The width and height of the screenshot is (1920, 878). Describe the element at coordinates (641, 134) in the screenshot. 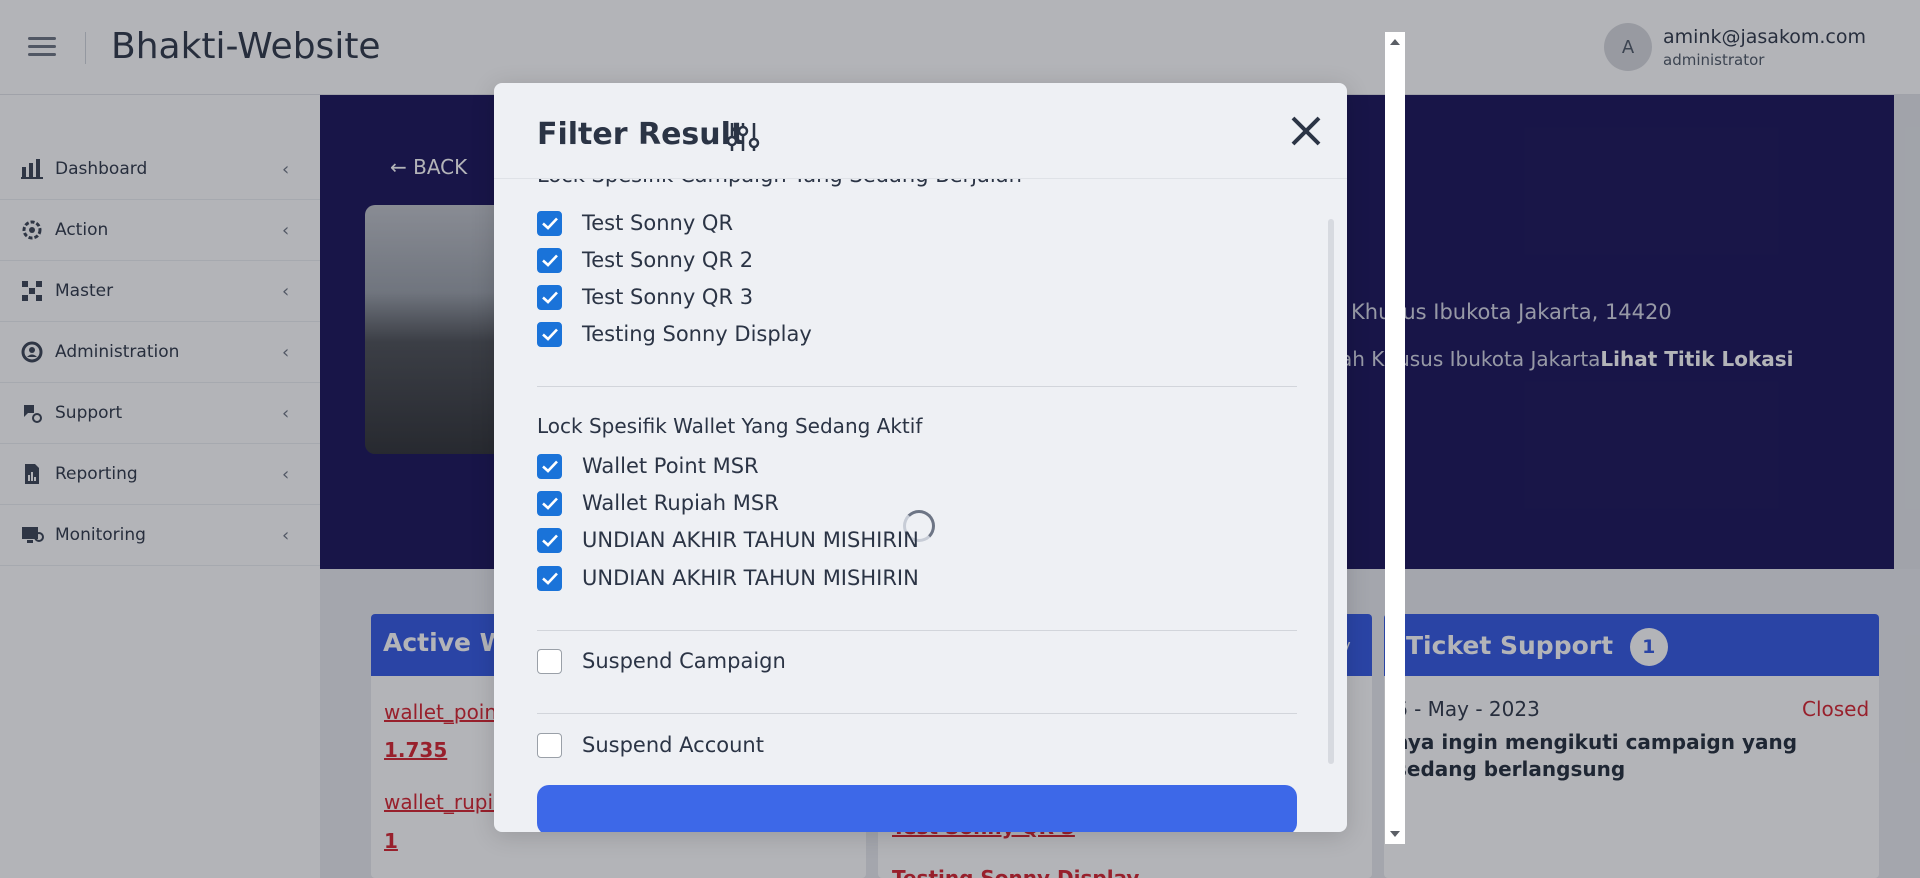

I see `modal-title: Filter Result` at that location.